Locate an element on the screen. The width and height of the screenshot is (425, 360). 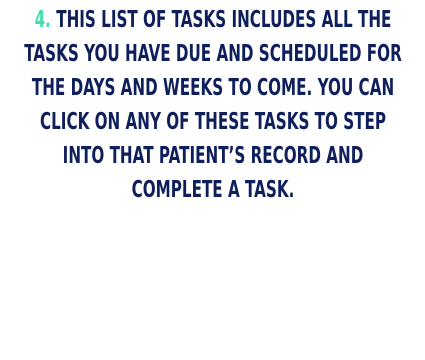
tip-line-3: THE DAYS AND WEEKS TO COME. YOU CAN is located at coordinates (213, 88).